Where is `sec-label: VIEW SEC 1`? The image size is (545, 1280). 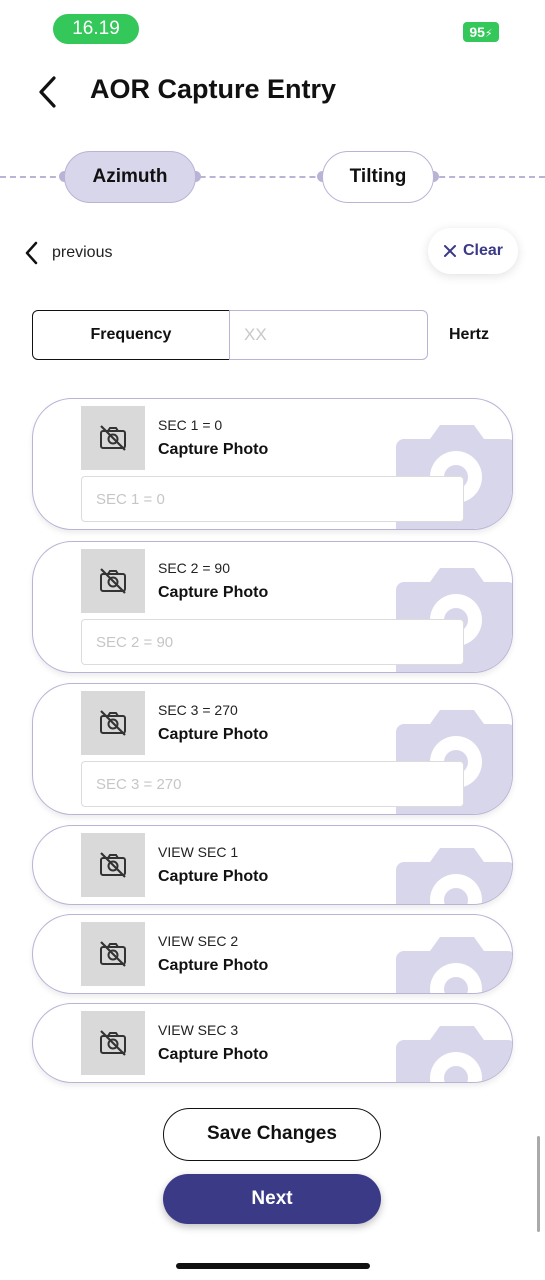 sec-label: VIEW SEC 1 is located at coordinates (198, 852).